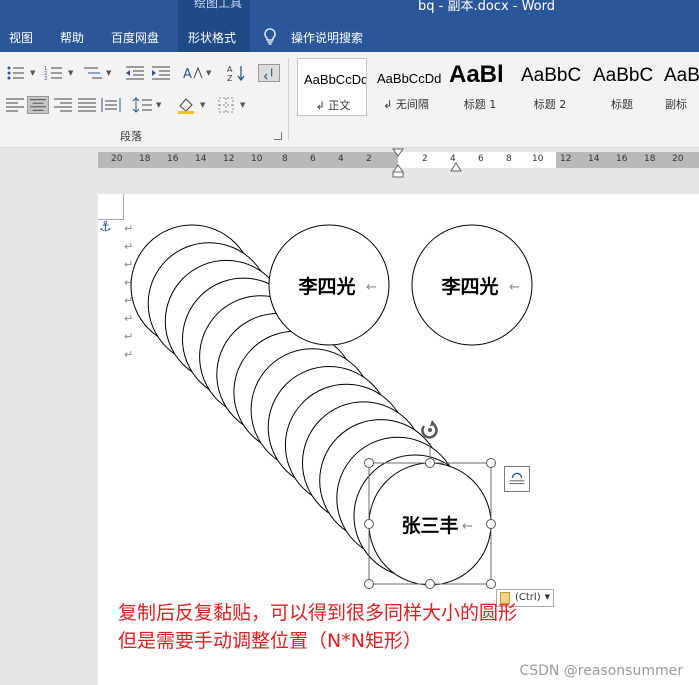  What do you see at coordinates (480, 87) in the screenshot?
I see `style-heading-1: AaBl 标题 1` at bounding box center [480, 87].